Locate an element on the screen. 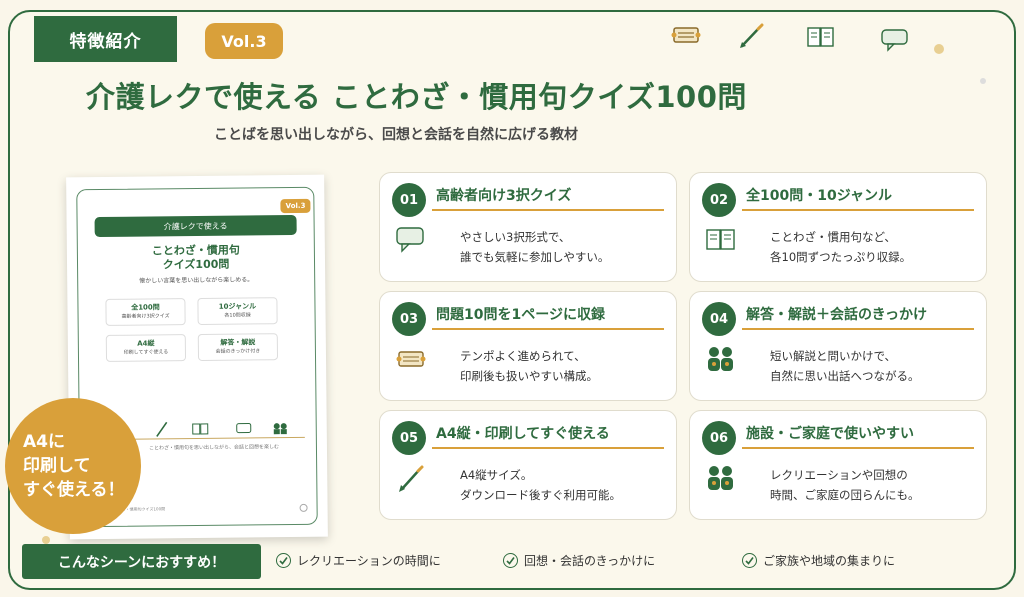 The height and width of the screenshot is (597, 1024). card-text-line2: 各10問ずつたっぷり収録。 is located at coordinates (841, 257).